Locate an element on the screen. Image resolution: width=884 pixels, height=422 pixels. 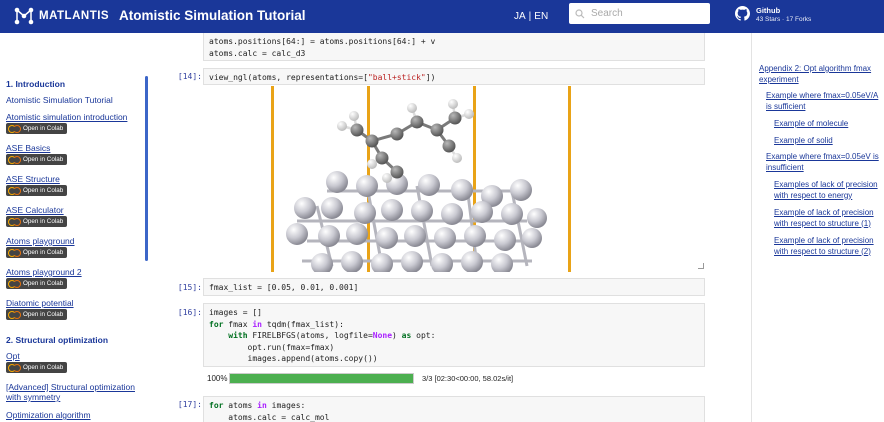
github-title: Github is located at coordinates (768, 10).